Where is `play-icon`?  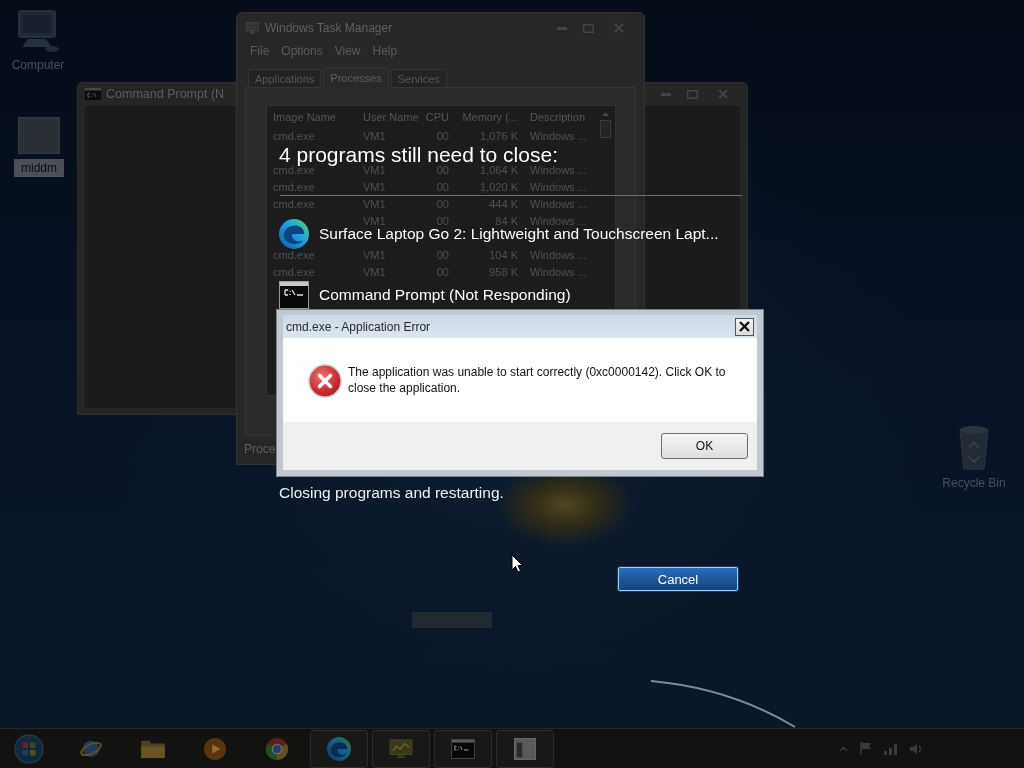
play-icon is located at coordinates (215, 748).